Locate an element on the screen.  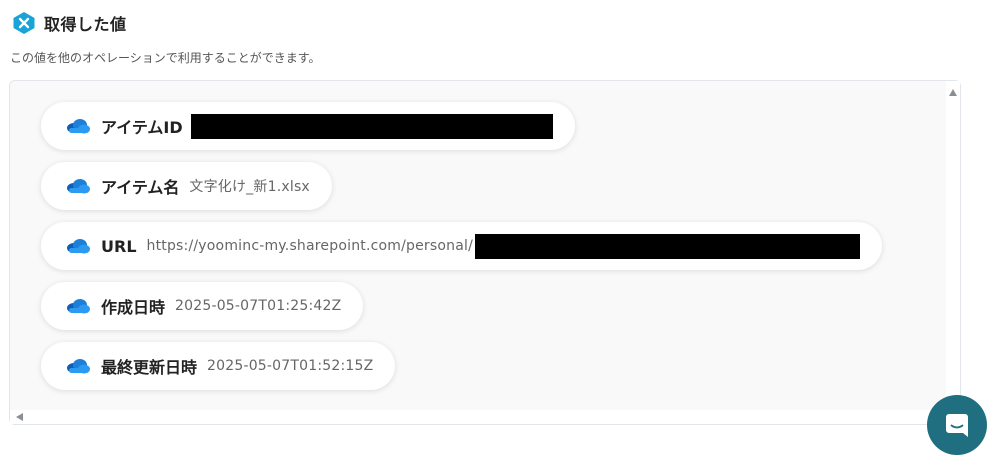
value-chip-label: 作成日時 is located at coordinates (133, 307).